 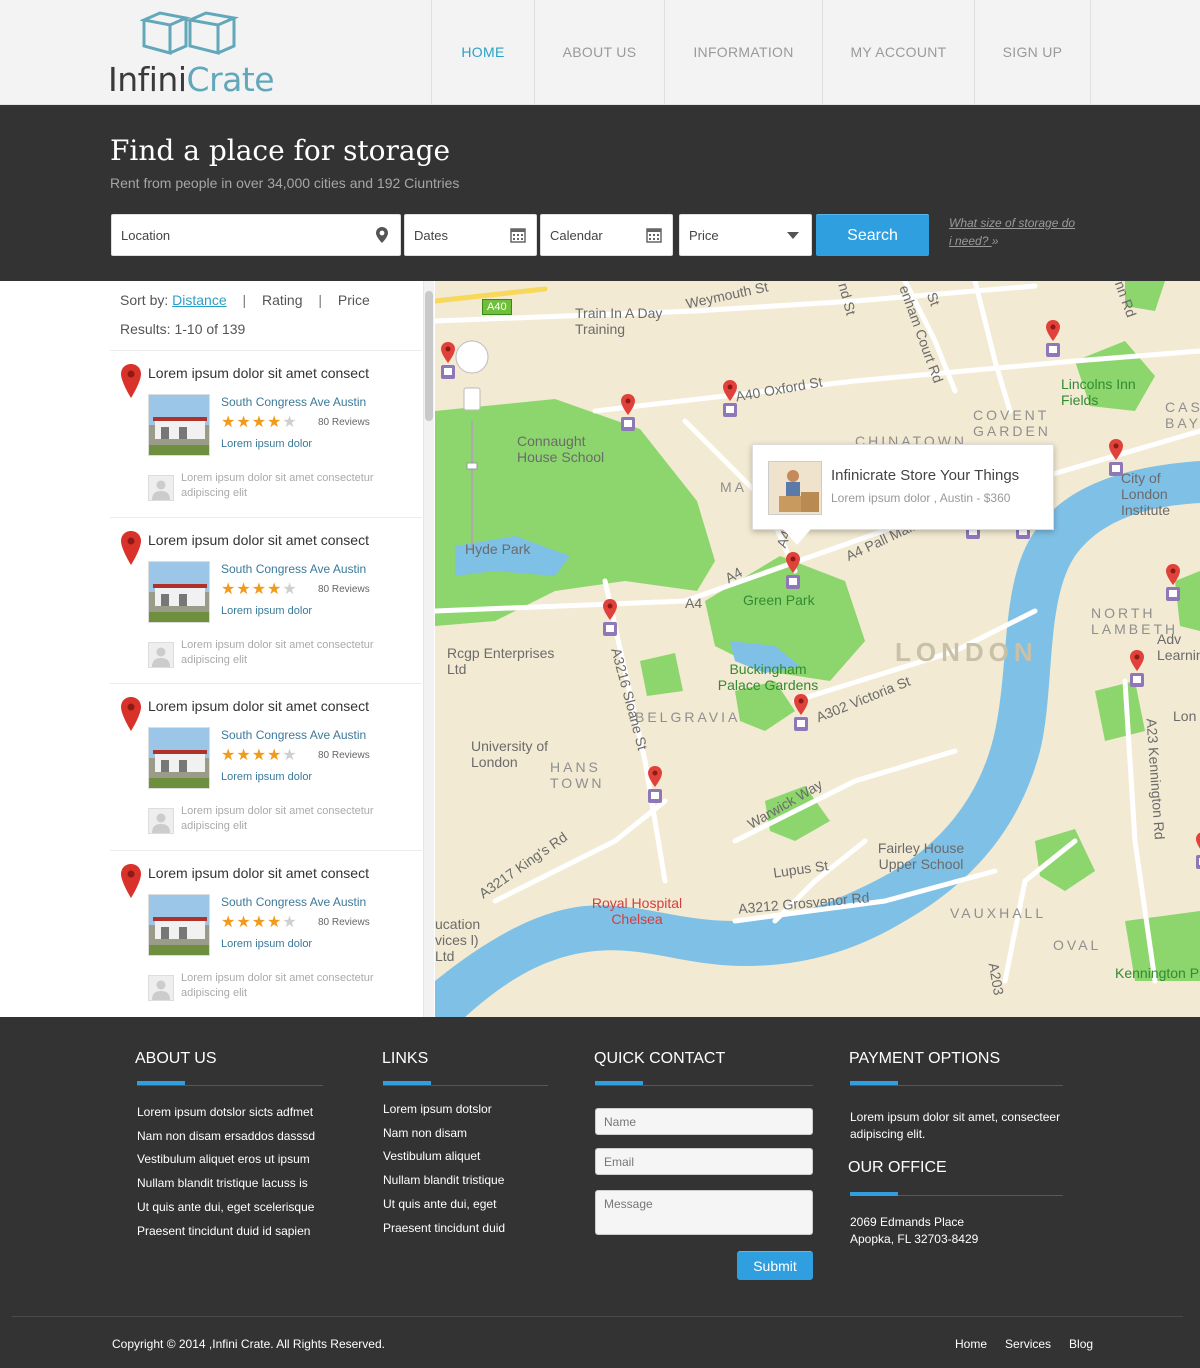 I want to click on scrollbar-thumb, so click(x=429, y=356).